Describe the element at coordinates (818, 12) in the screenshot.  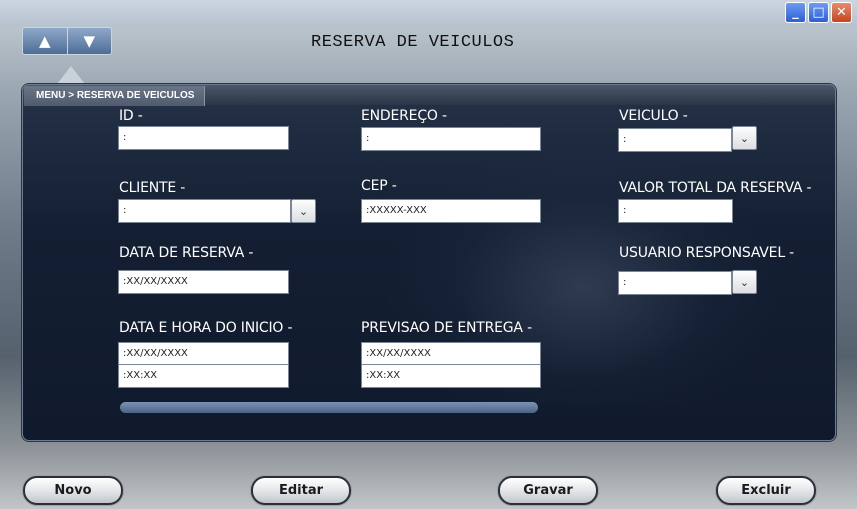
I see `maximize-button: □` at that location.